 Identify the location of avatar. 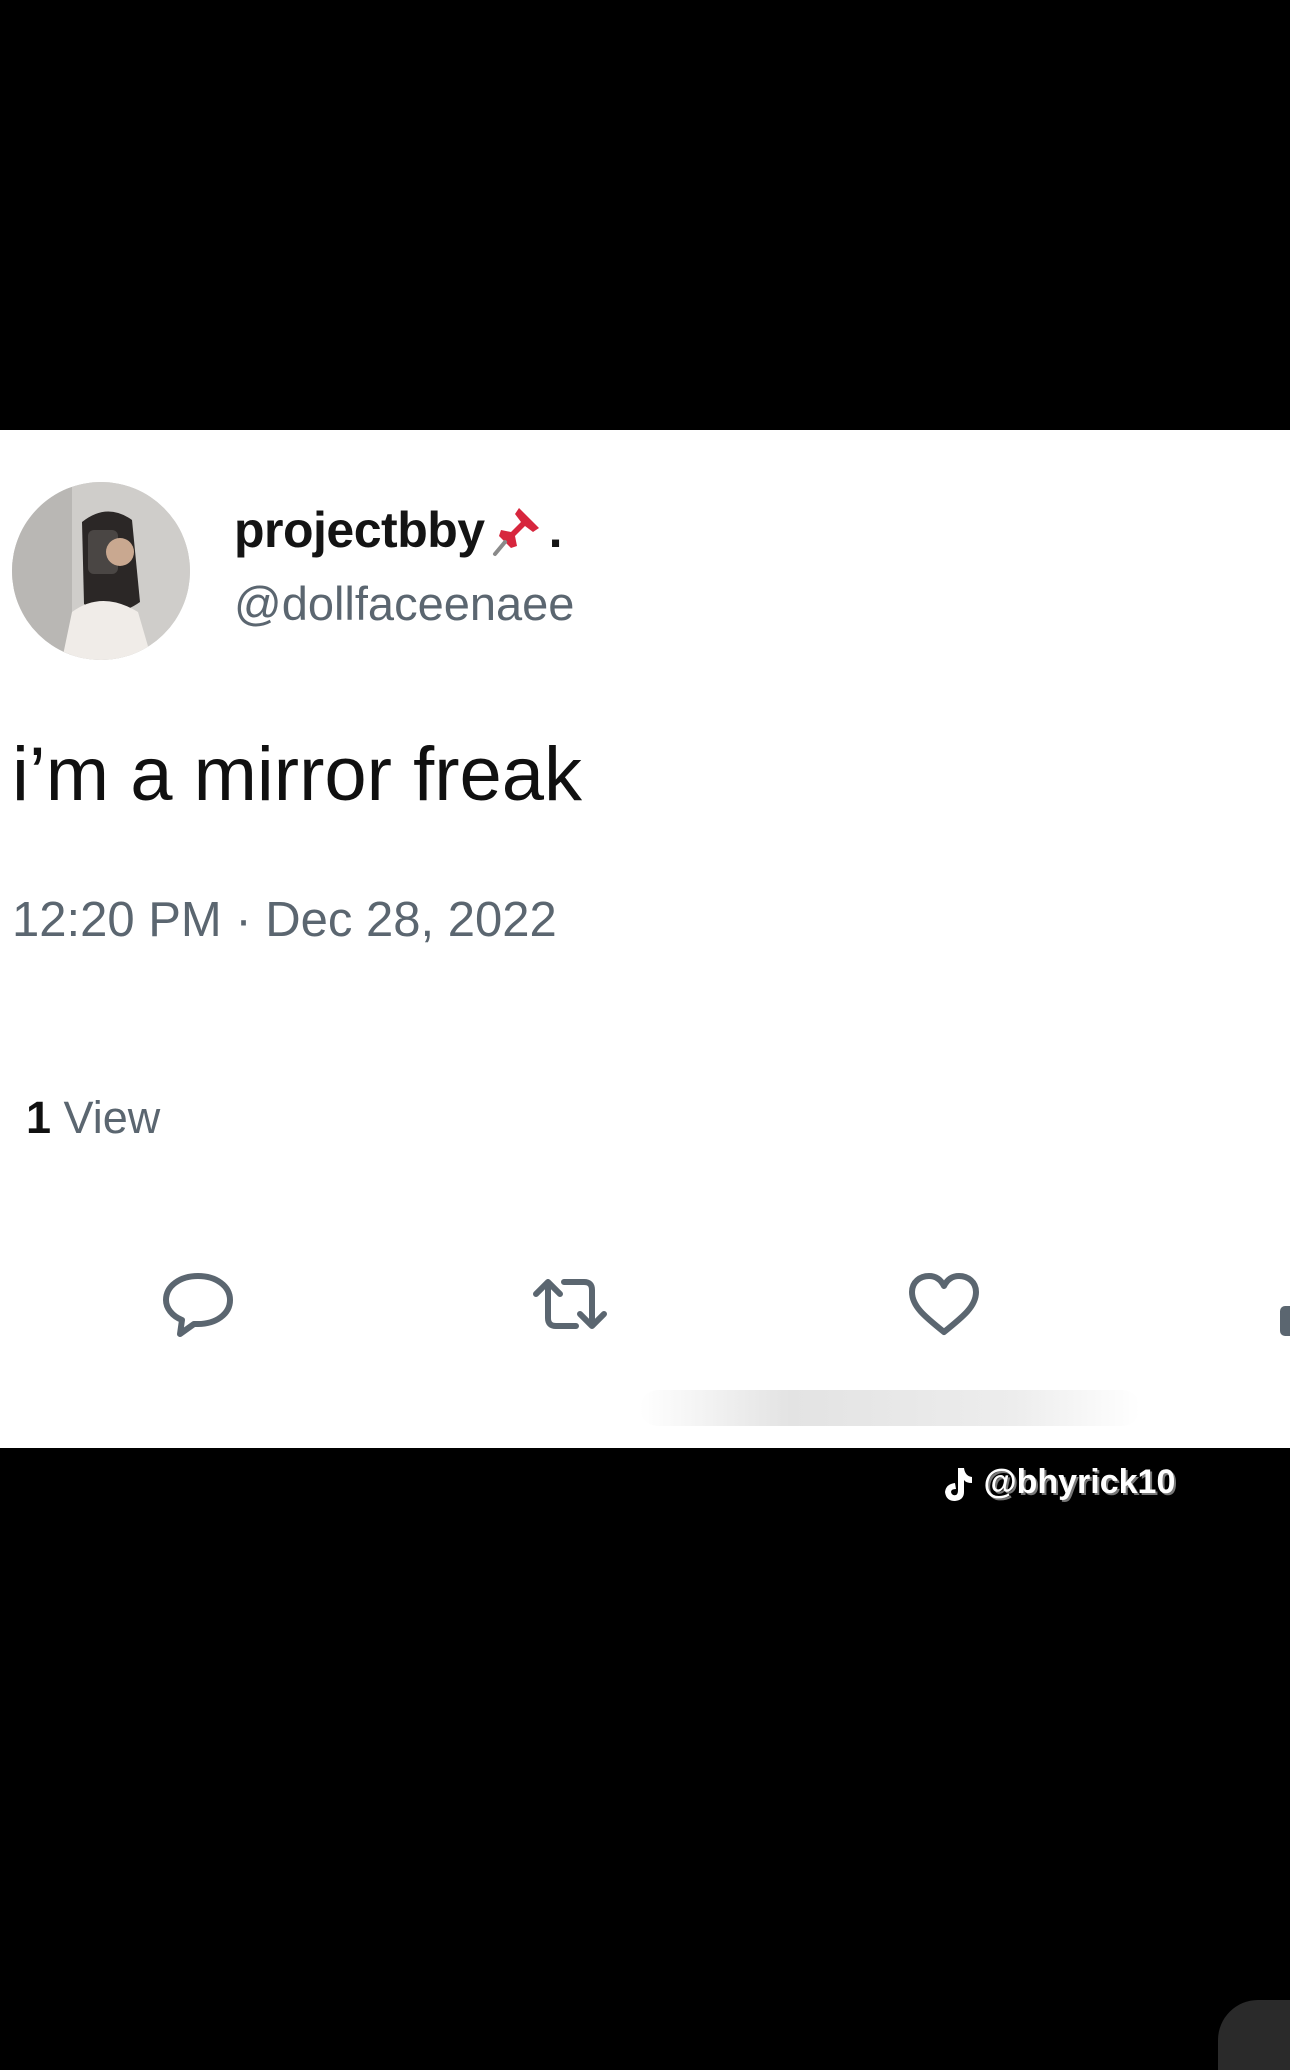
(101, 571).